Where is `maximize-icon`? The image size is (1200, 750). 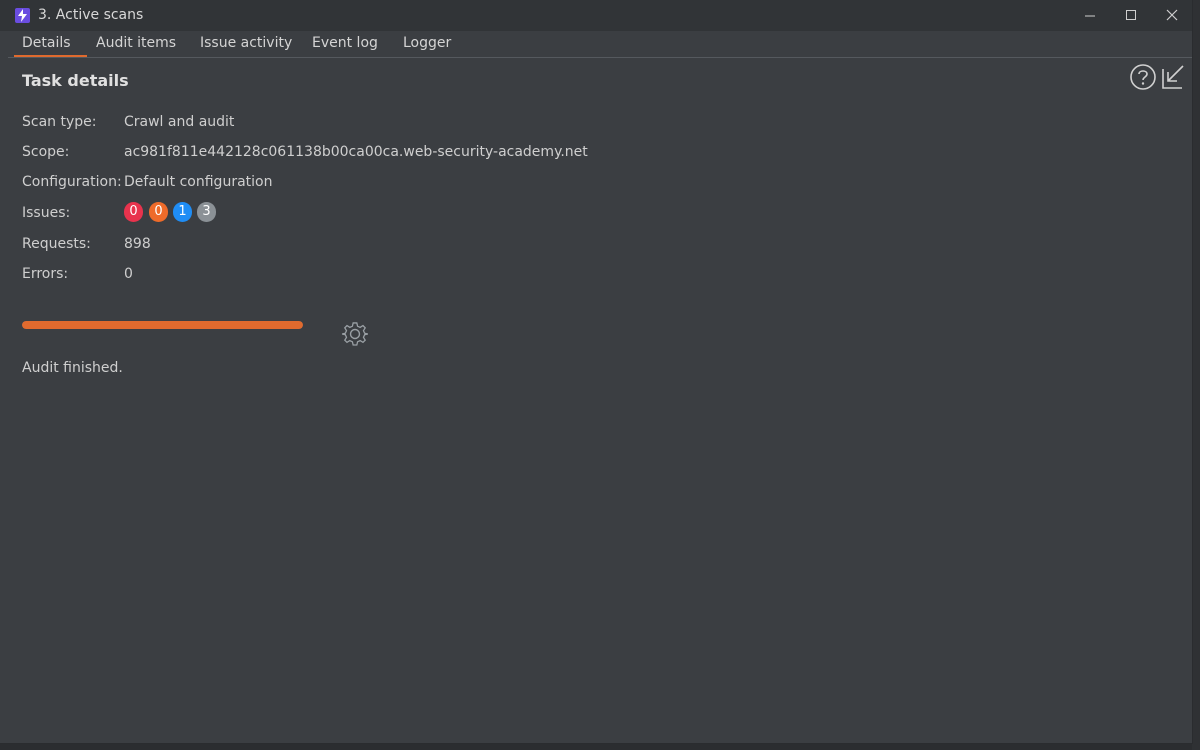 maximize-icon is located at coordinates (1131, 15).